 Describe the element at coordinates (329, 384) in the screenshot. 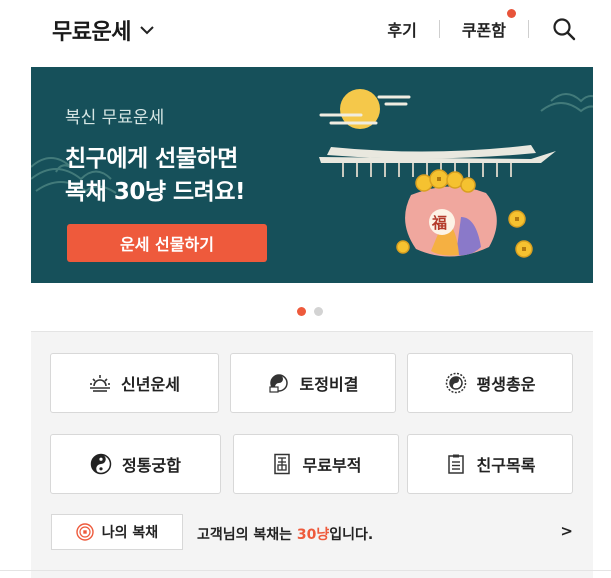

I see `menu-item-label: 토정비결` at that location.